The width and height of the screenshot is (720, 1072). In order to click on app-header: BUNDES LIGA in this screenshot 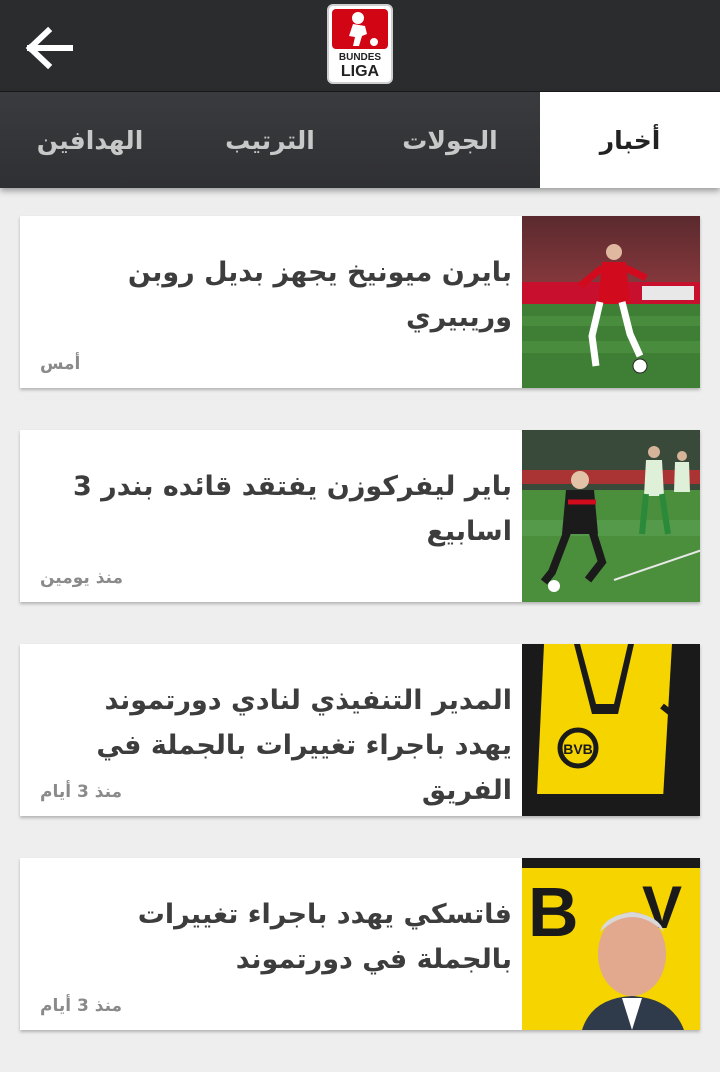, I will do `click(360, 46)`.